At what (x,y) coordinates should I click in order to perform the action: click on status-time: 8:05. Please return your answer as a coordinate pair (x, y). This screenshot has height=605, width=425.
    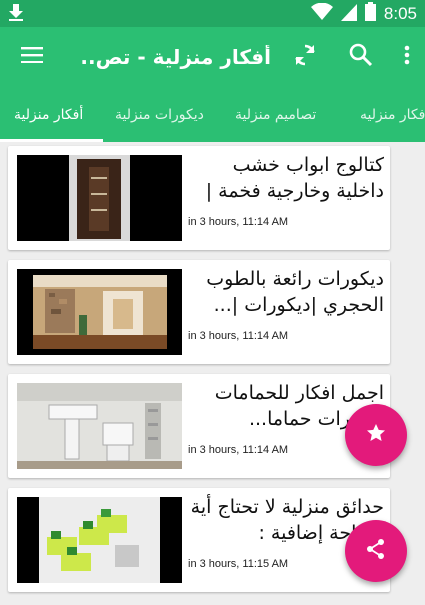
    Looking at the image, I should click on (400, 13).